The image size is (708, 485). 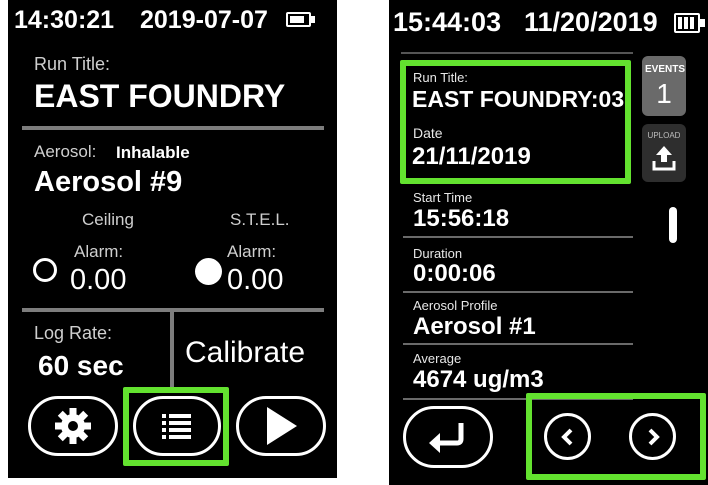 I want to click on aerosol-profile-label: Aerosol Profile, so click(x=455, y=305).